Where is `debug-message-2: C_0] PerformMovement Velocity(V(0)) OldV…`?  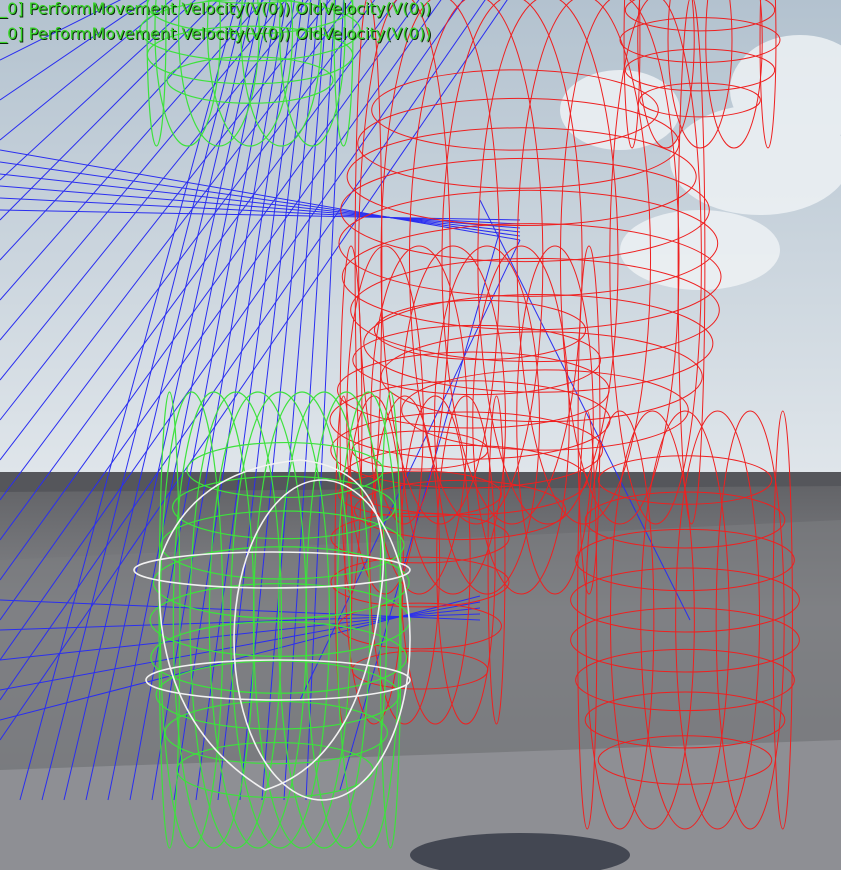
debug-message-2: C_0] PerformMovement Velocity(V(0)) OldV… is located at coordinates (216, 33).